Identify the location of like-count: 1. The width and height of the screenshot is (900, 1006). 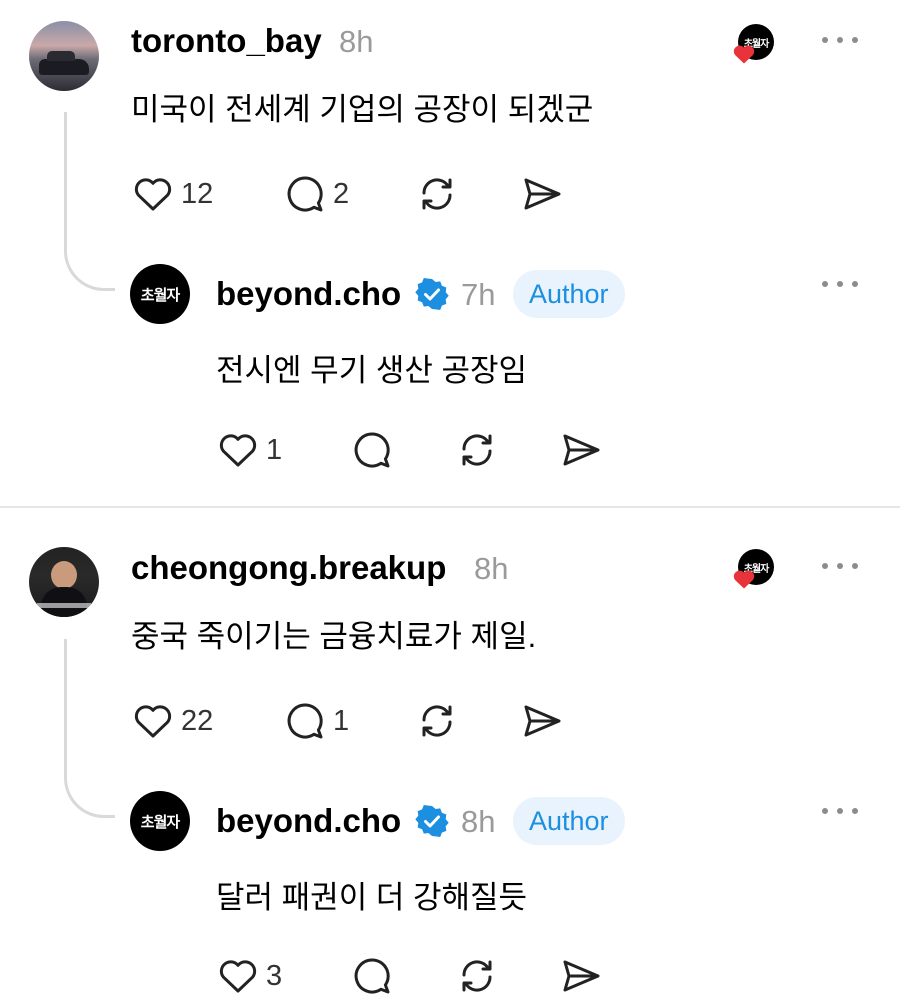
(274, 449).